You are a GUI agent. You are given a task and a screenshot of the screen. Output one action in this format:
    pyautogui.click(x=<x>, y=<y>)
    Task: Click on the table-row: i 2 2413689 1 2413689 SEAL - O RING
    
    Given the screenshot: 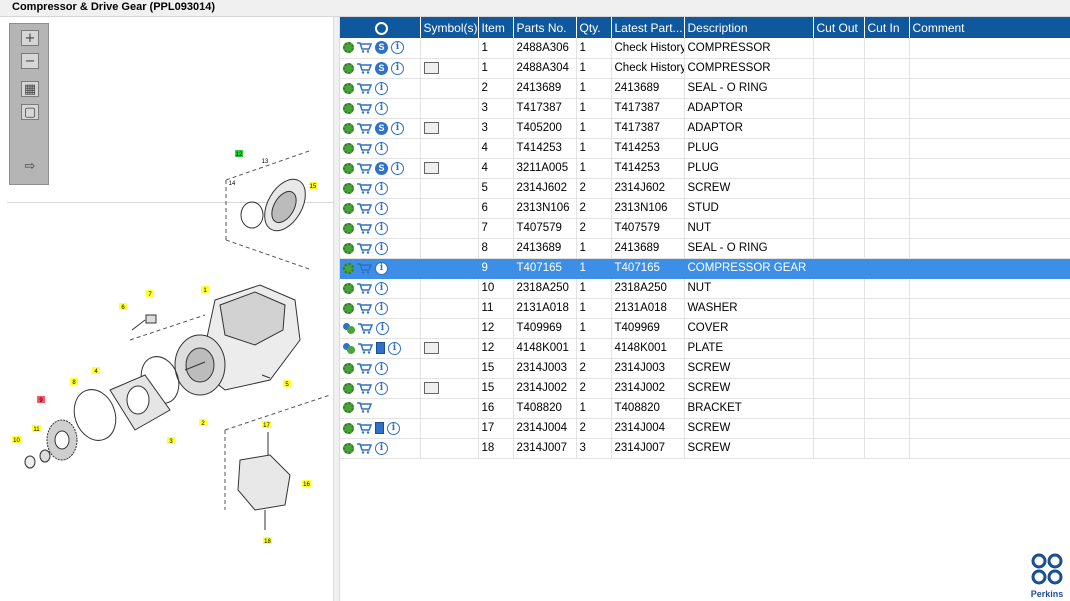 What is the action you would take?
    pyautogui.click(x=705, y=88)
    